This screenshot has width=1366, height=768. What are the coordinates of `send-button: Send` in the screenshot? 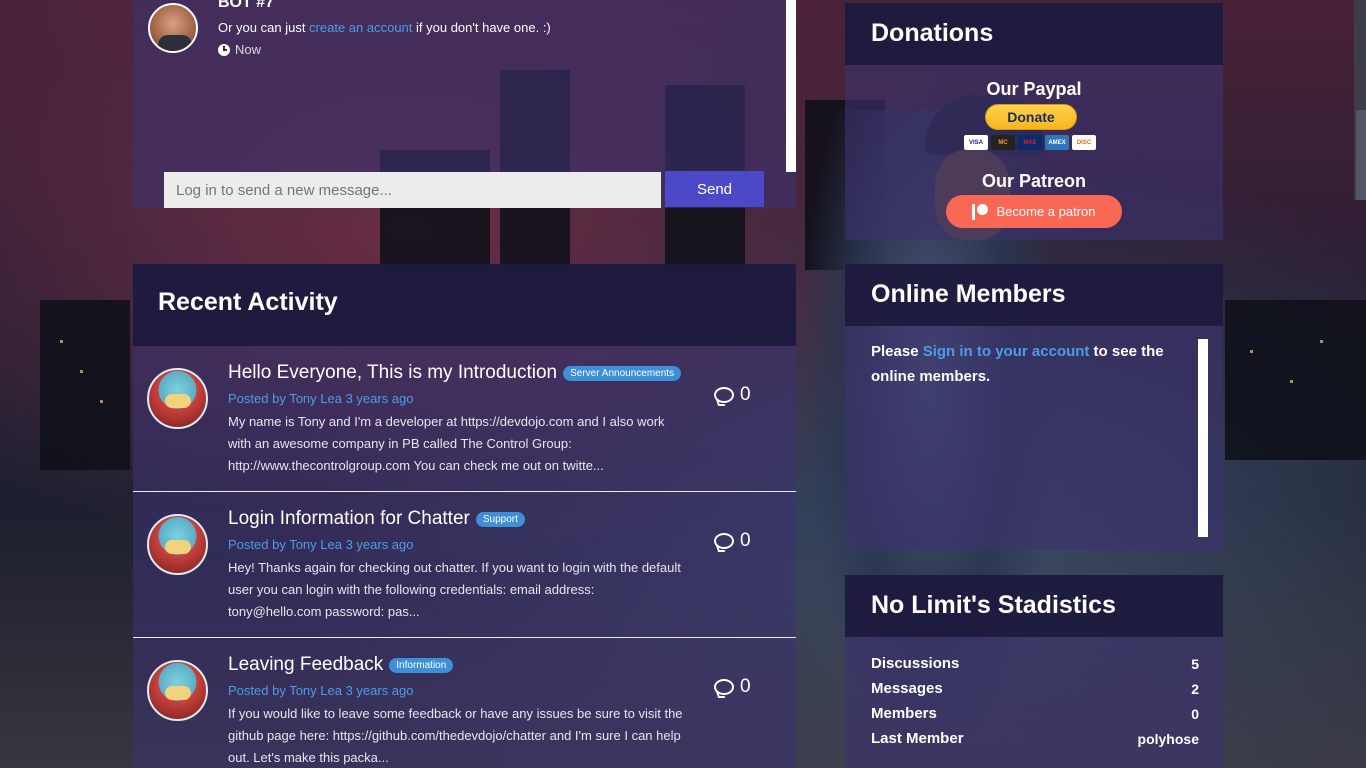 It's located at (714, 189).